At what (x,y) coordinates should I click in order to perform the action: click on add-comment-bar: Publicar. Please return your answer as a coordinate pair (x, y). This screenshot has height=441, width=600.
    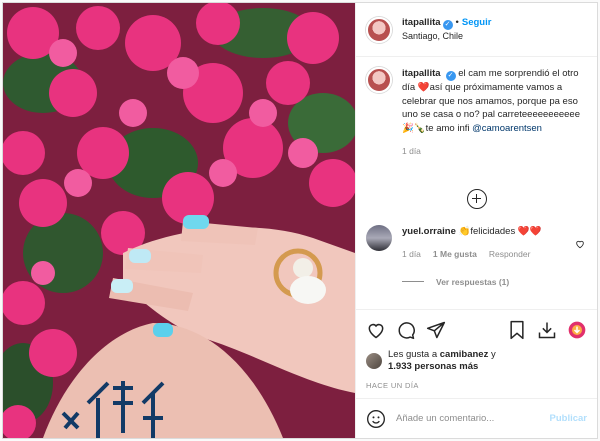
    Looking at the image, I should click on (476, 418).